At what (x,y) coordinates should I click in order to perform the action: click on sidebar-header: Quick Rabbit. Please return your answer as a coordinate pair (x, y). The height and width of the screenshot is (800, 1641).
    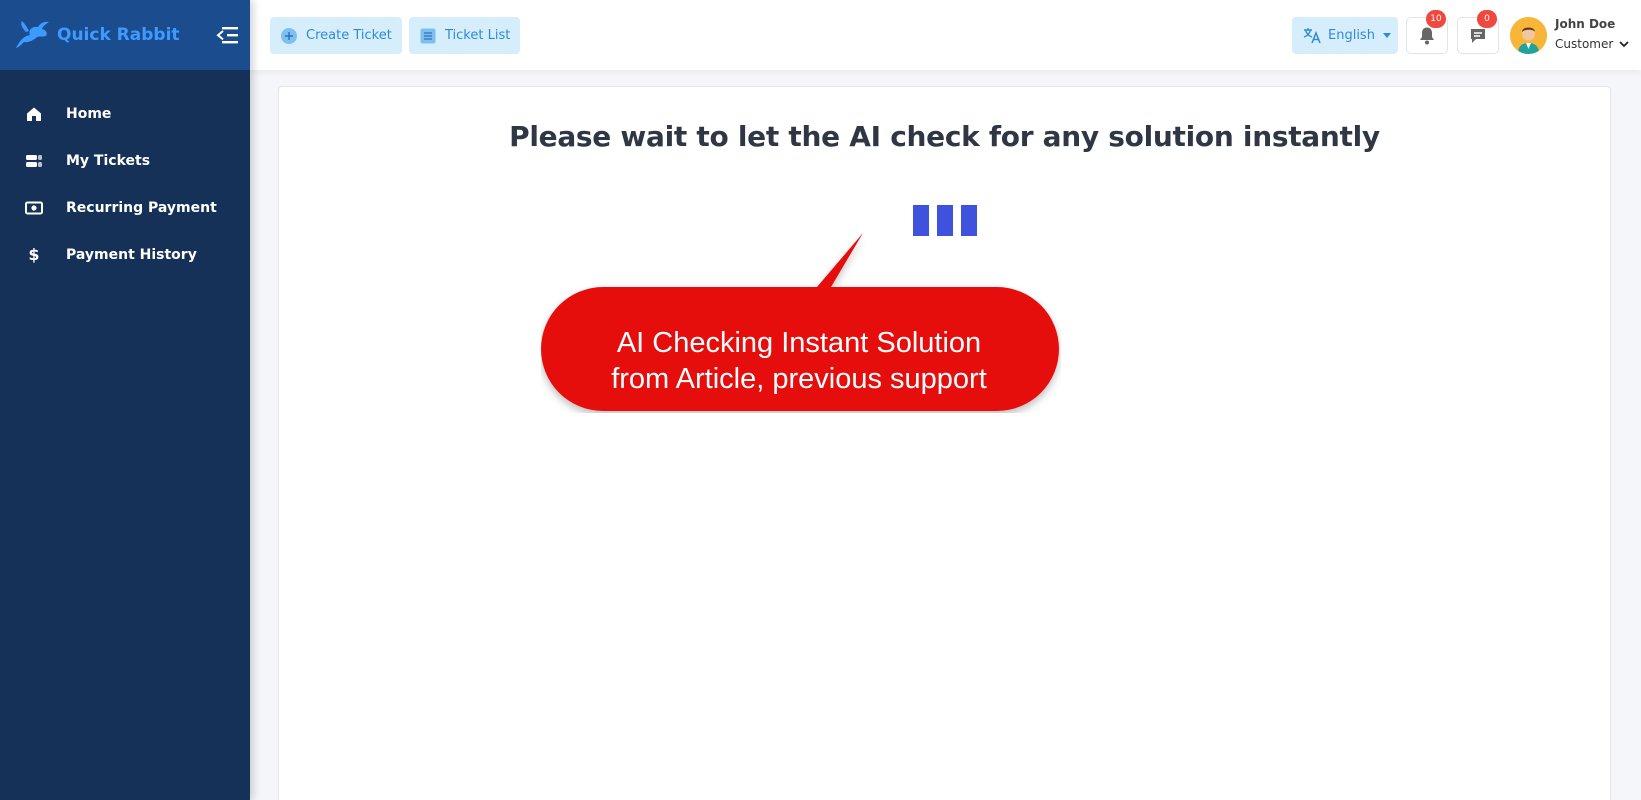
    Looking at the image, I should click on (125, 35).